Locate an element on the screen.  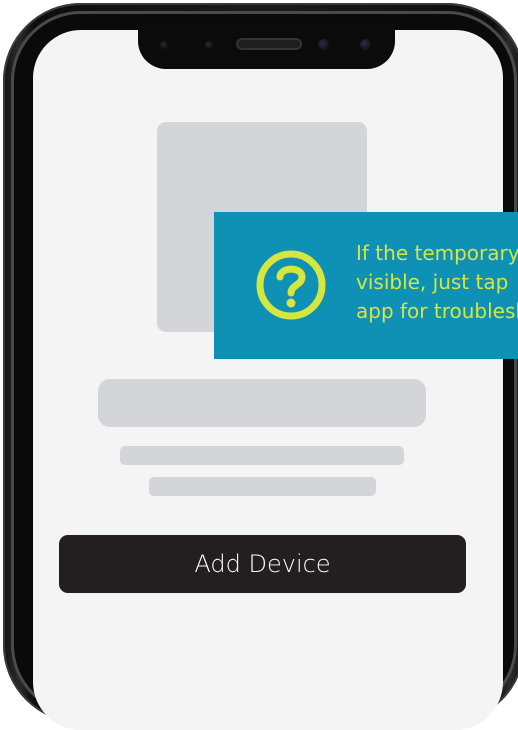
title-placeholder is located at coordinates (262, 403).